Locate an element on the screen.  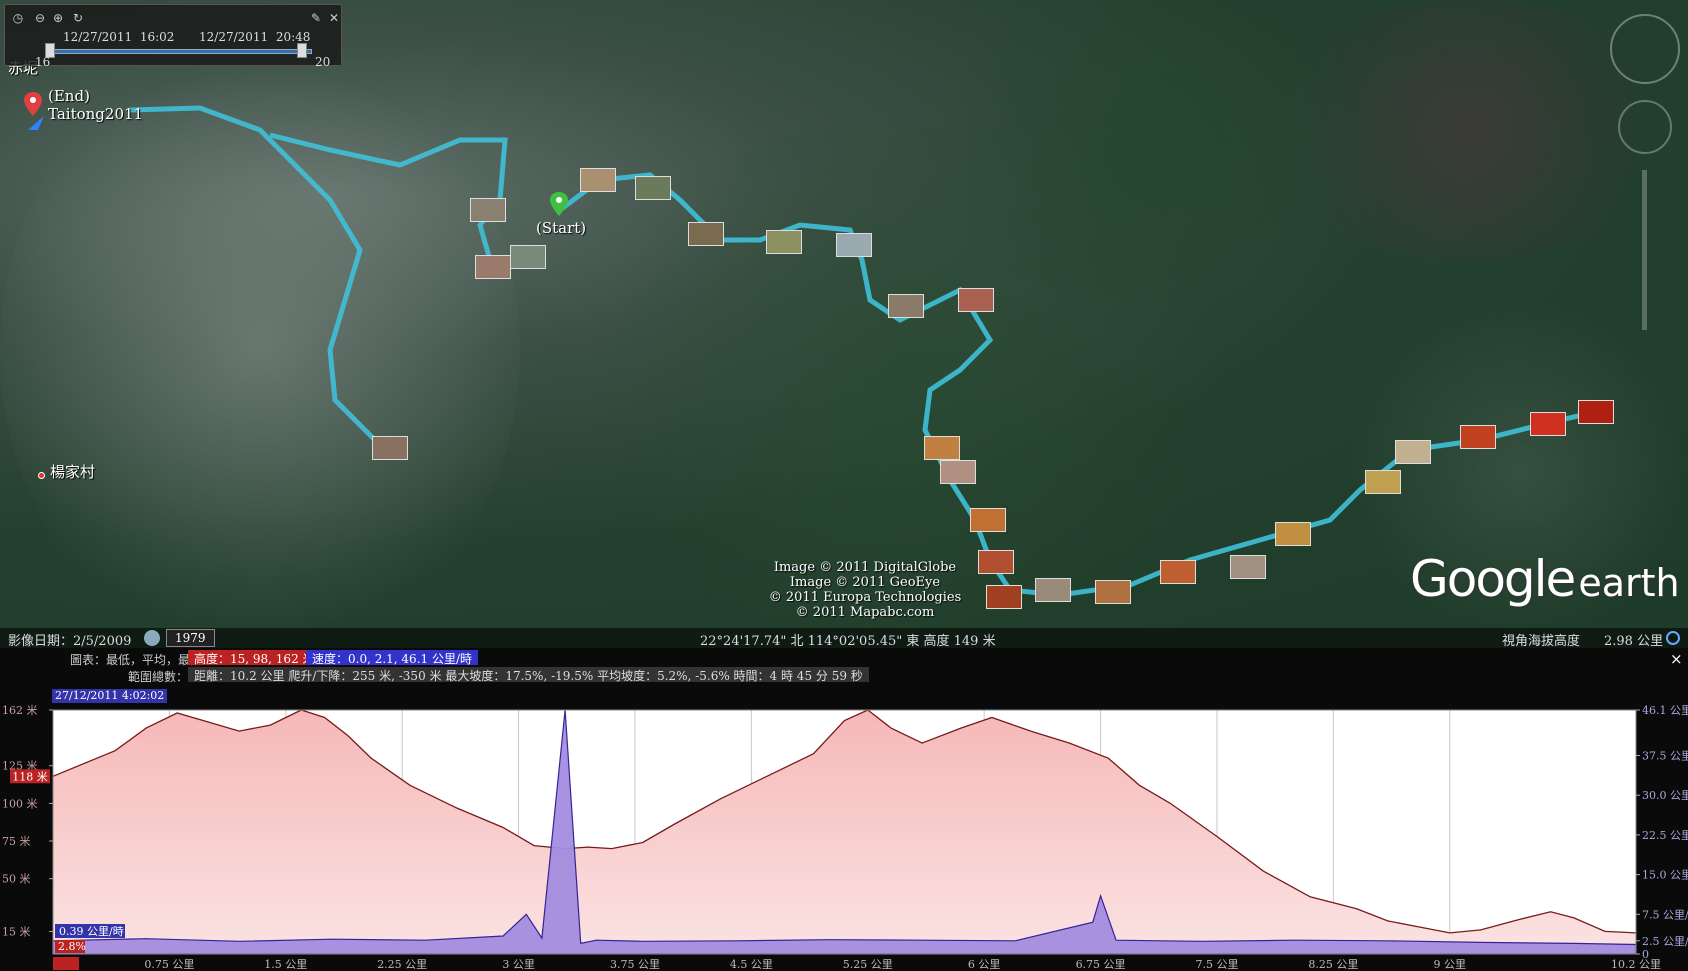
streaming-status-icon is located at coordinates (1673, 638).